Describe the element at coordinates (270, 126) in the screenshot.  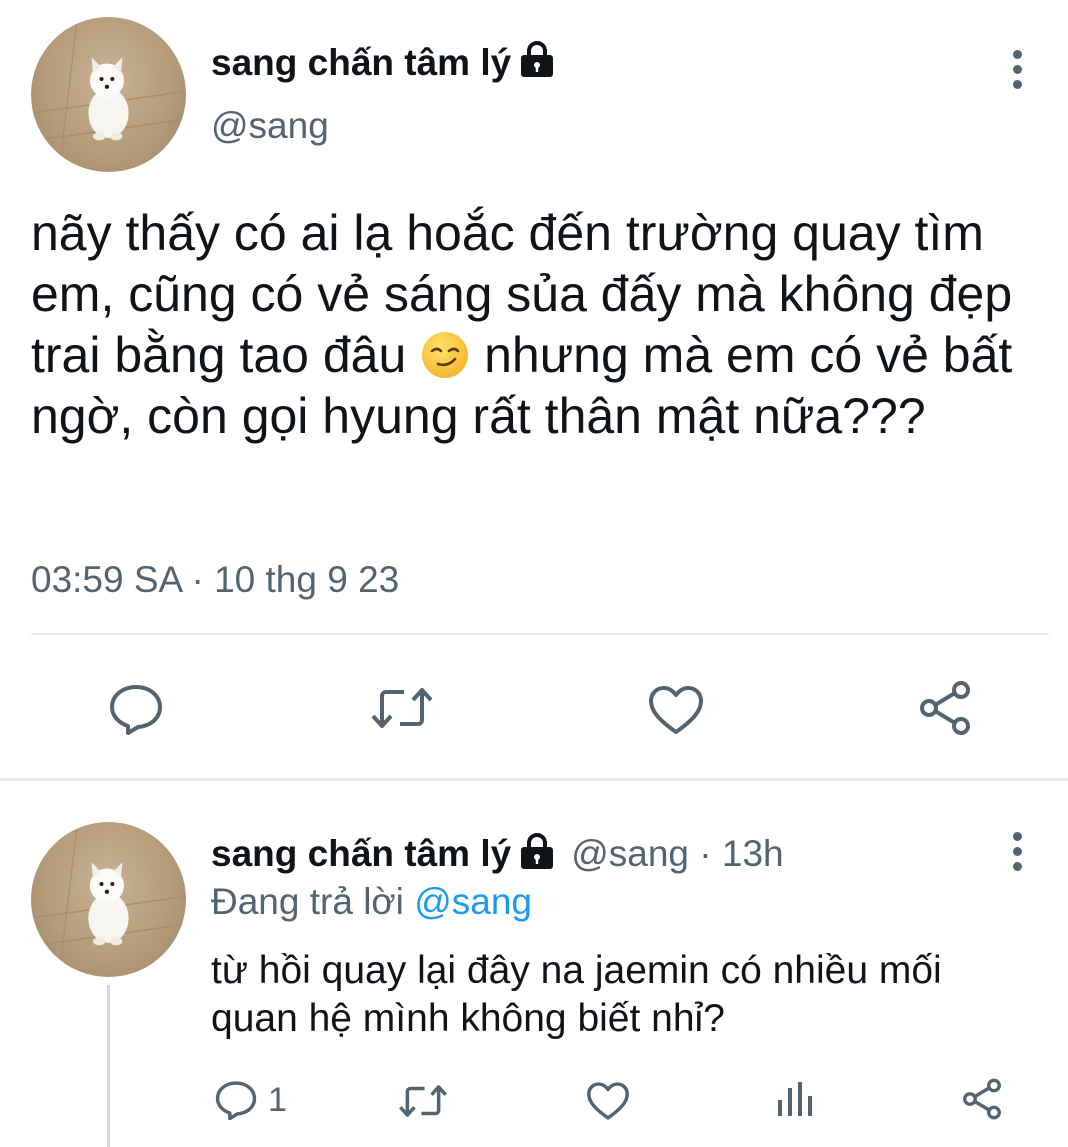
I see `author-handle: @sang` at that location.